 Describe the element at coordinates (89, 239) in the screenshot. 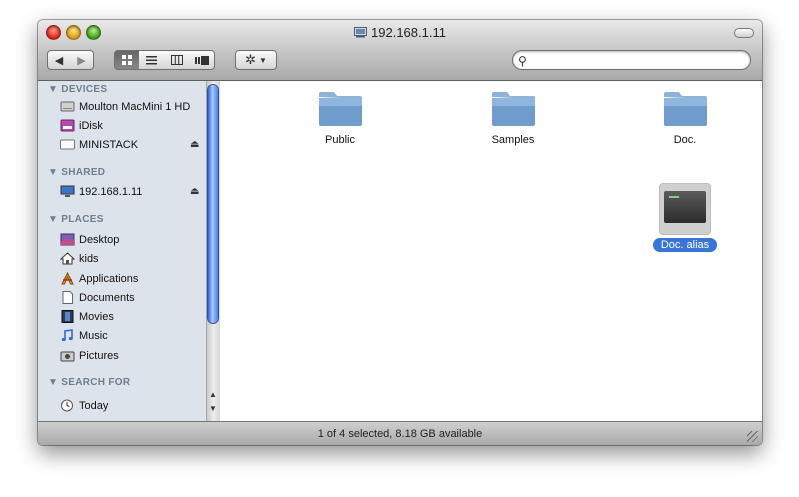

I see `sidebar-item-desktop: Desktop` at that location.